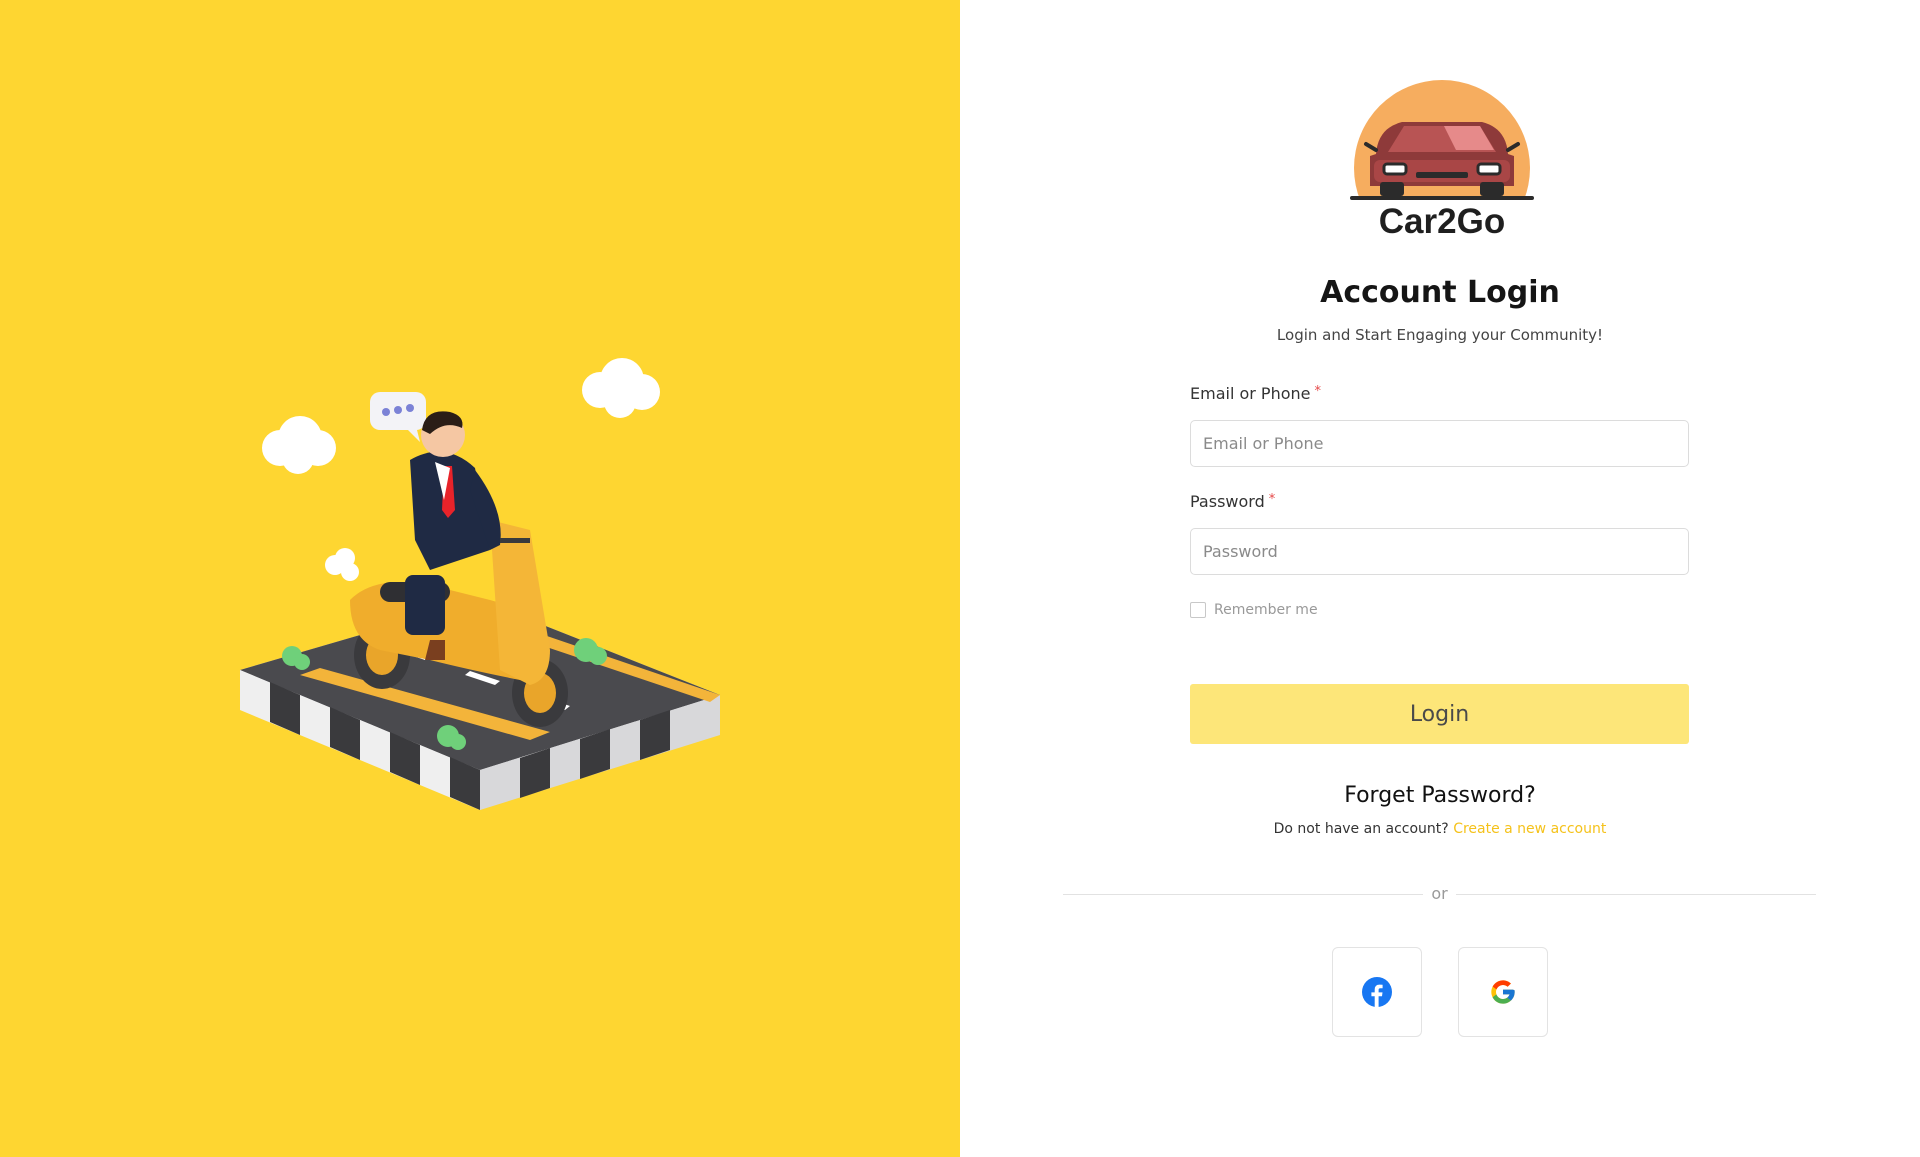 The image size is (1920, 1157). Describe the element at coordinates (1198, 610) in the screenshot. I see `remember-me-checkbox` at that location.